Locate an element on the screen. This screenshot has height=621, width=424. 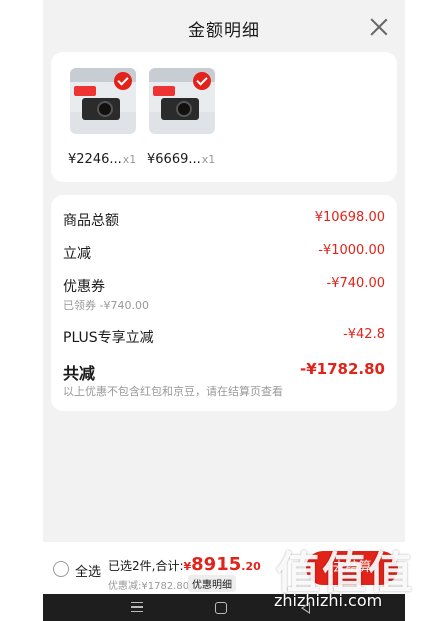
plus-discount-value: -¥42.8 is located at coordinates (364, 334).